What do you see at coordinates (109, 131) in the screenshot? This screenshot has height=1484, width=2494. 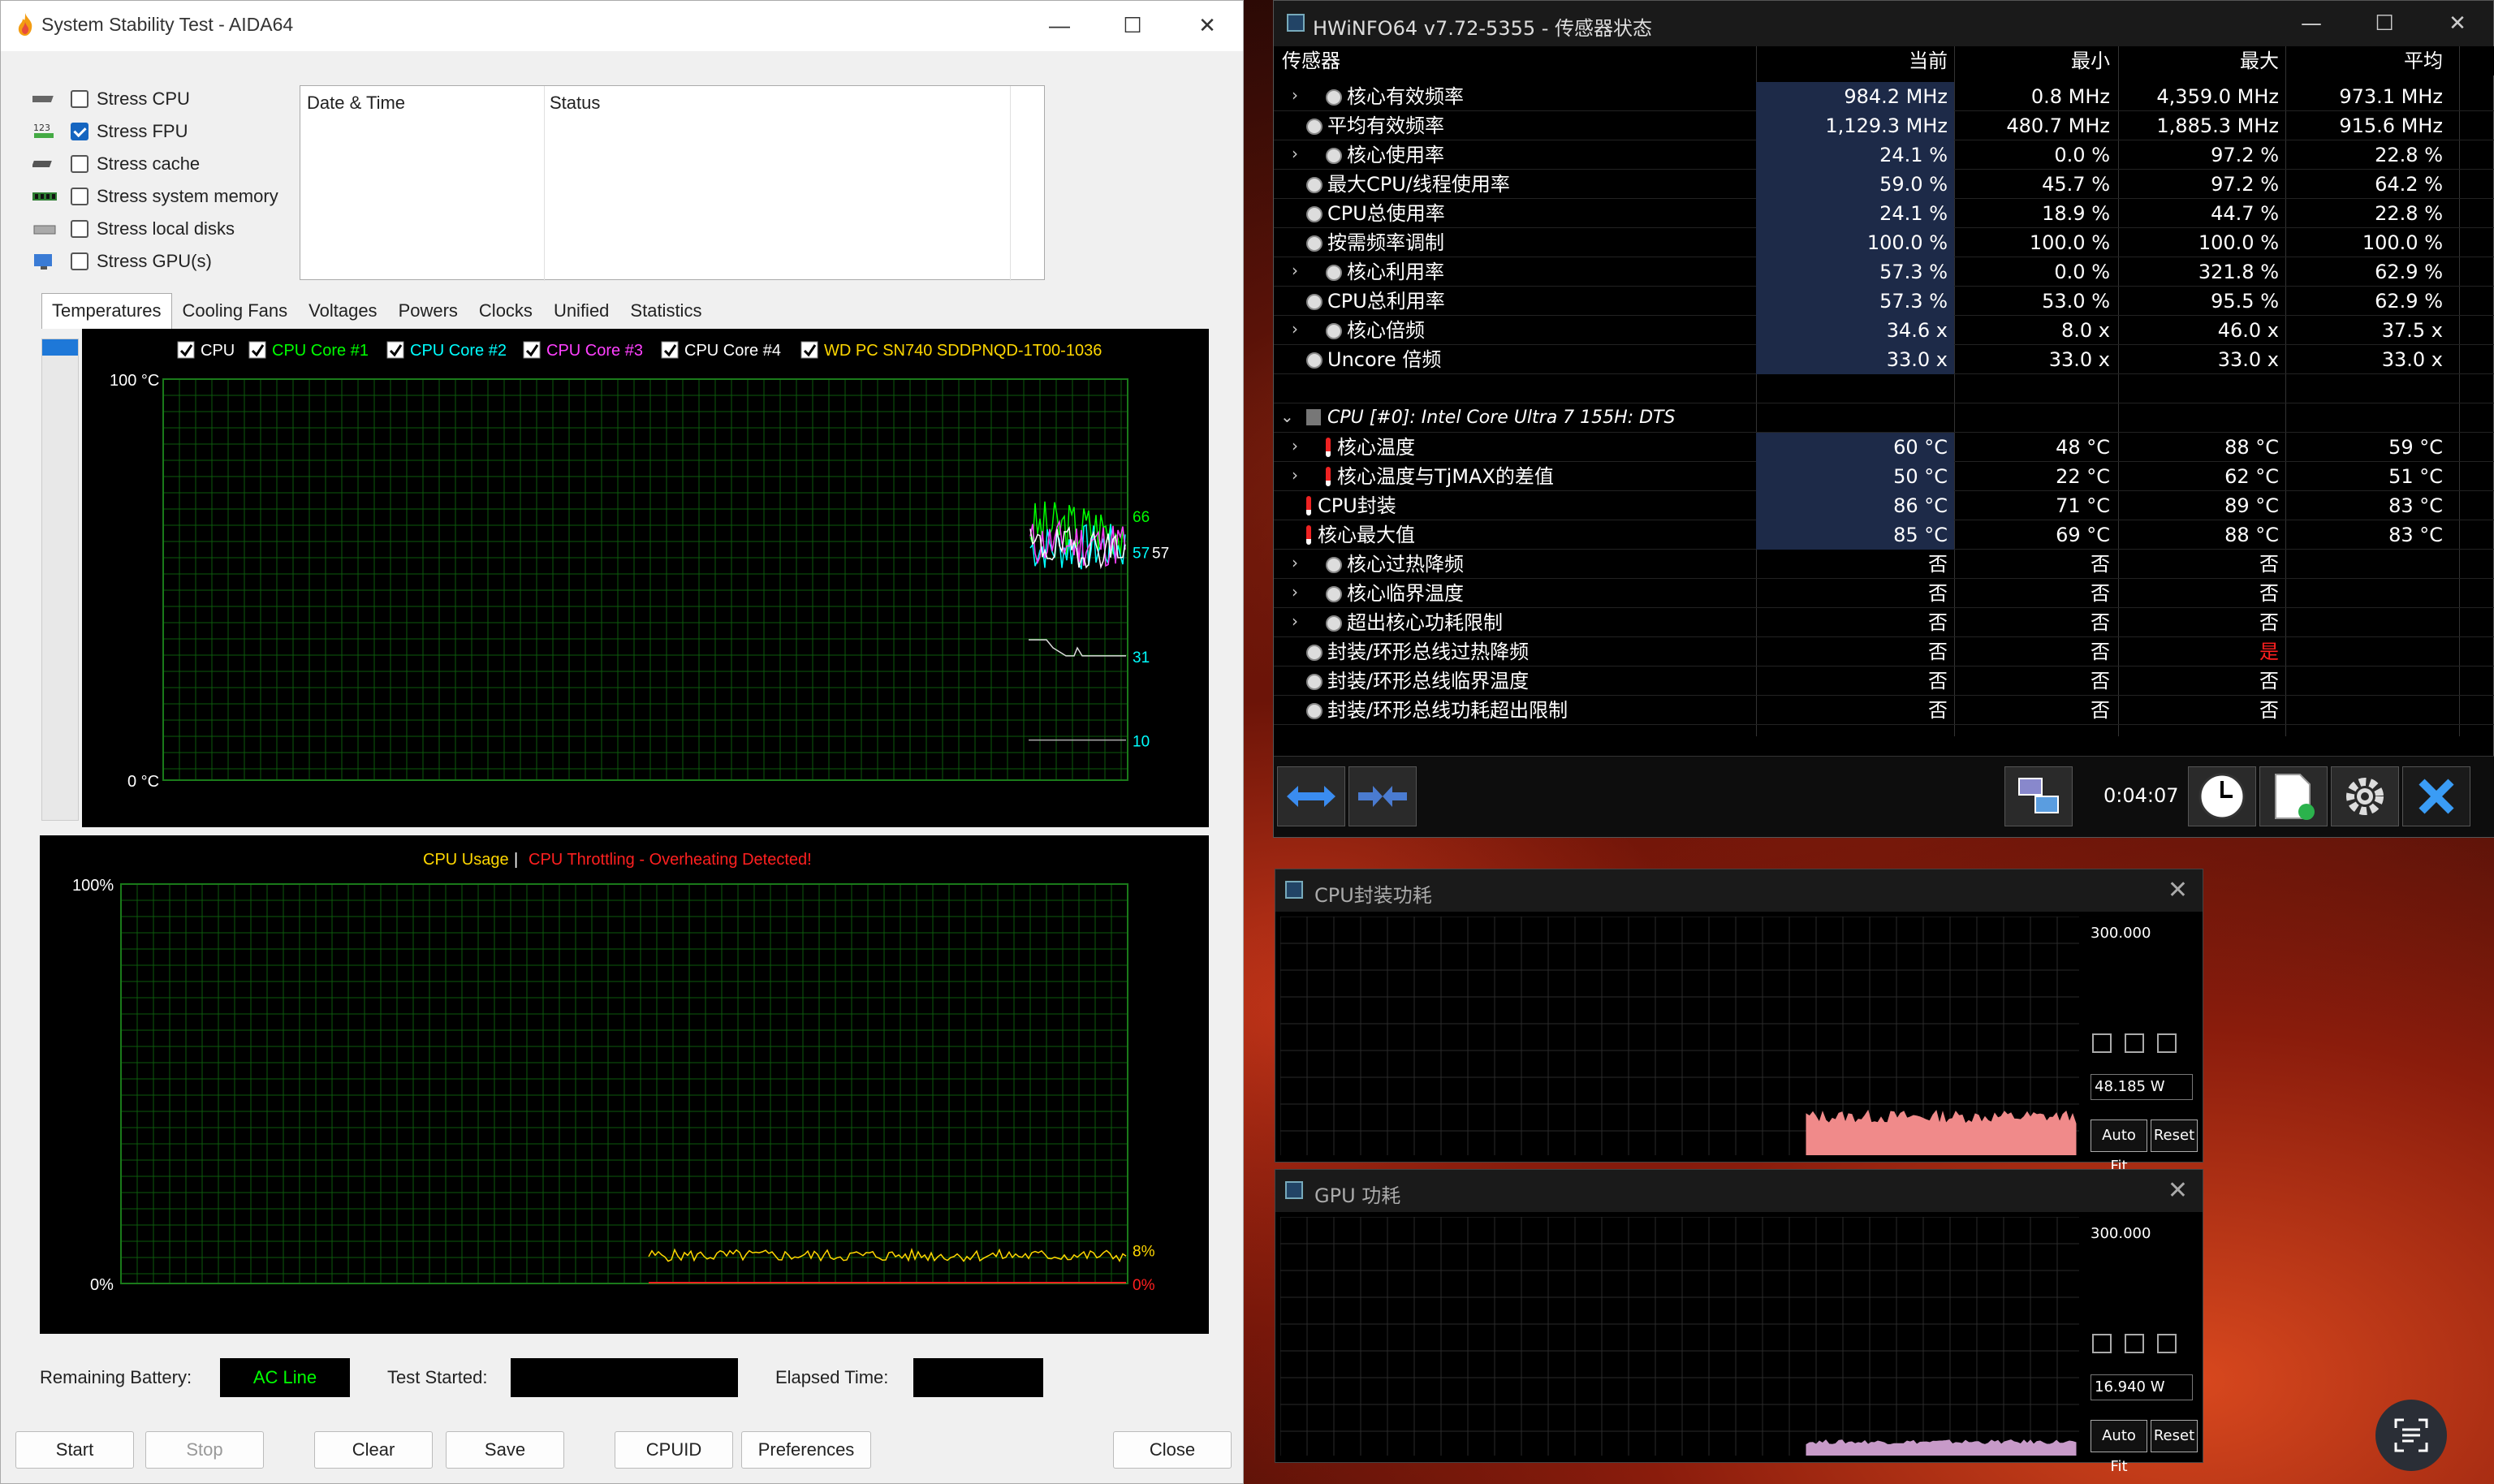 I see `stress-option-row: 123 Stress FPU` at bounding box center [109, 131].